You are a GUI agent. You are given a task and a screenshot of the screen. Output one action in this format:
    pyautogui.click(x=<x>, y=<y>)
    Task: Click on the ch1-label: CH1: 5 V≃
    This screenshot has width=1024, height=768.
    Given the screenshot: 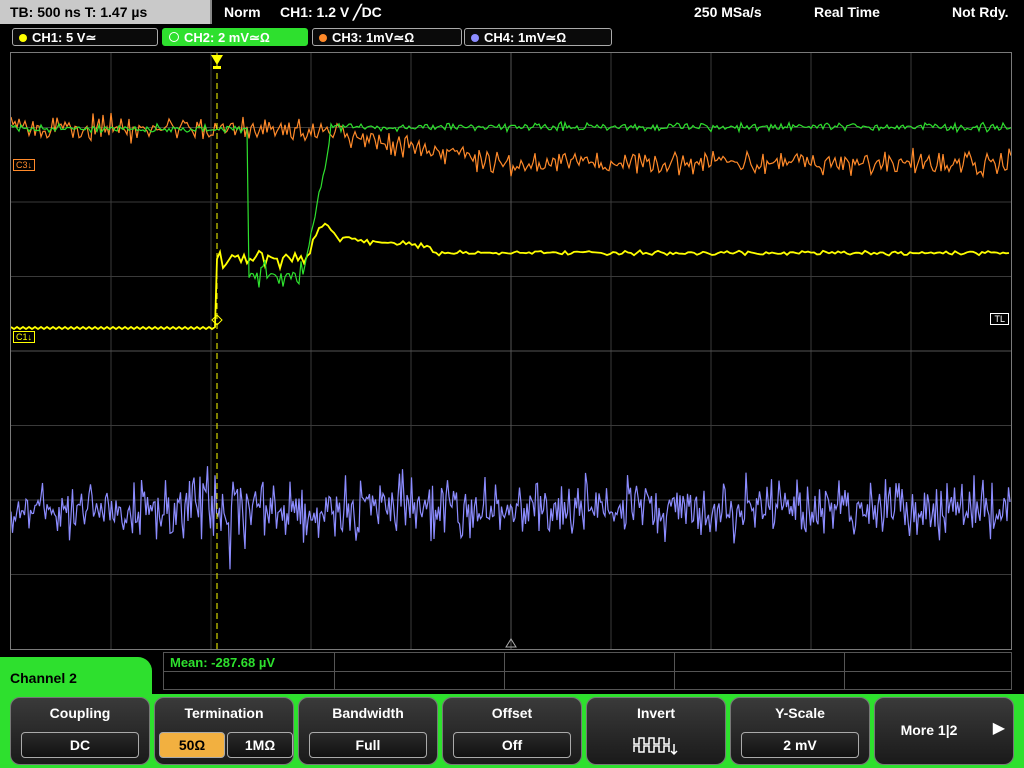 What is the action you would take?
    pyautogui.click(x=64, y=37)
    